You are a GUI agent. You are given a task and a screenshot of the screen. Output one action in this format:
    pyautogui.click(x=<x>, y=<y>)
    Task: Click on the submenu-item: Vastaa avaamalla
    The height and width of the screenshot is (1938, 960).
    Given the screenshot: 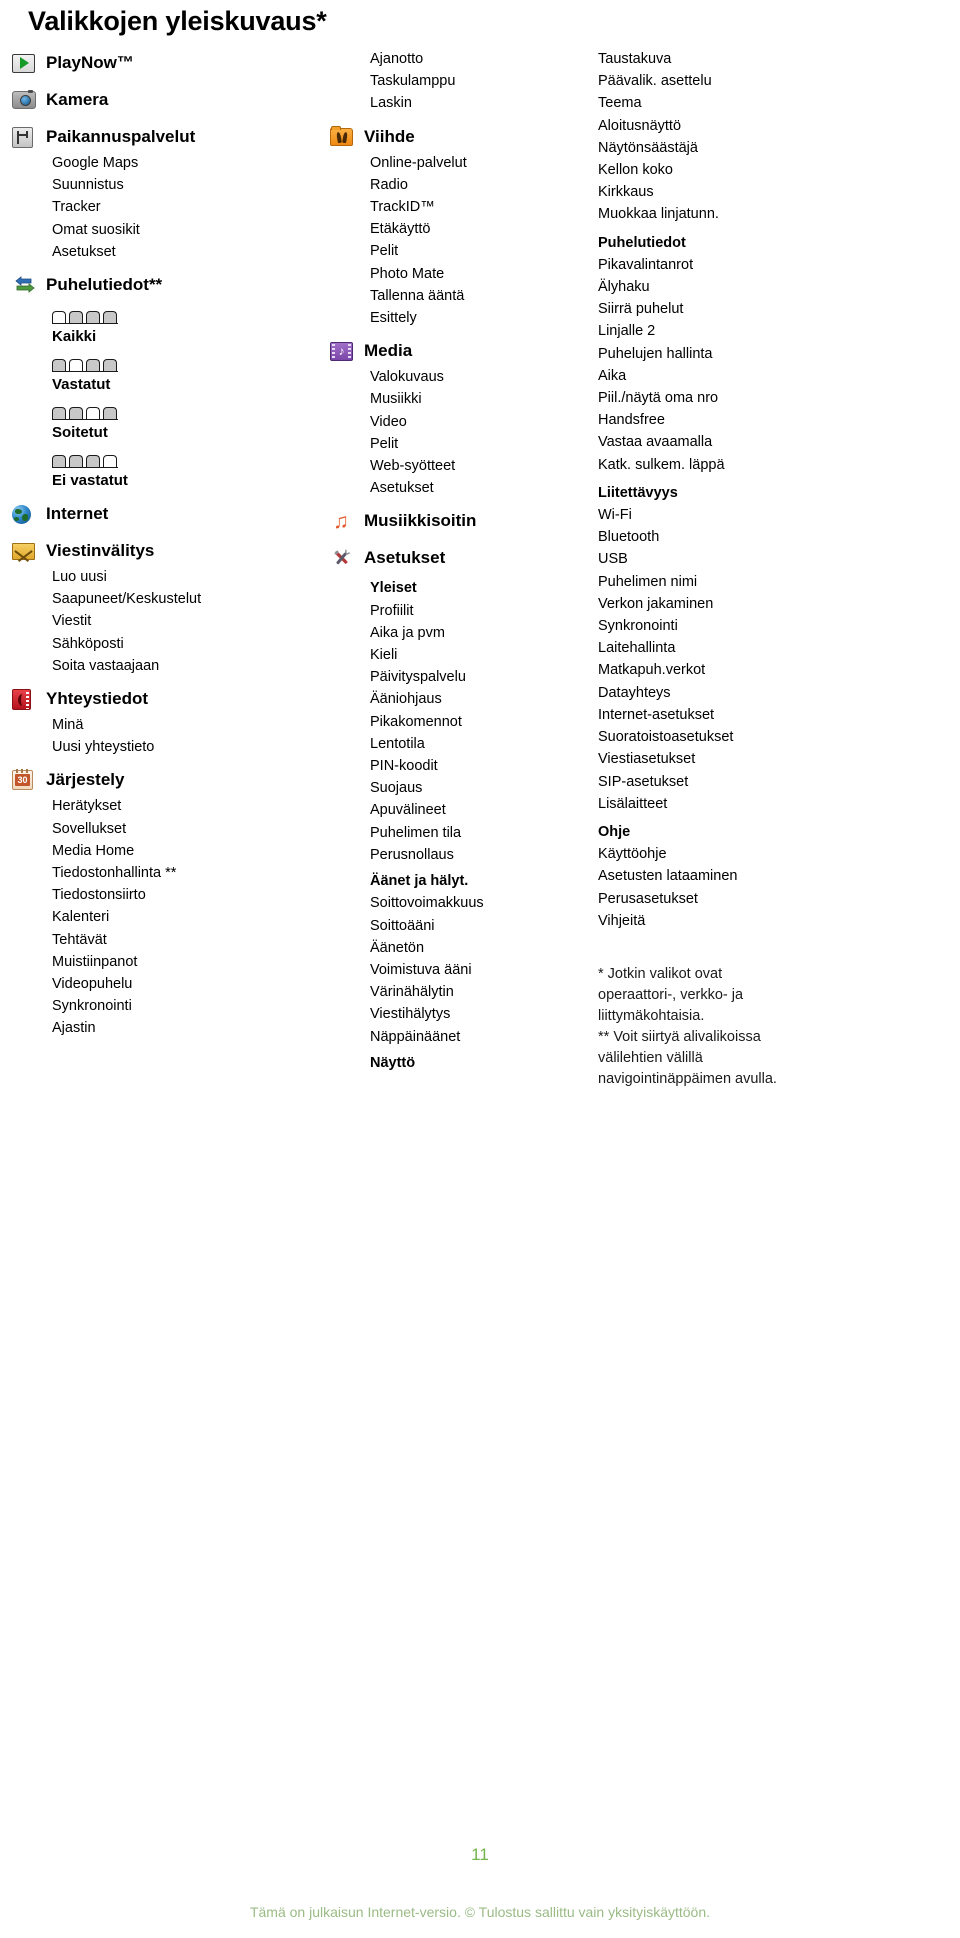 What is the action you would take?
    pyautogui.click(x=758, y=442)
    